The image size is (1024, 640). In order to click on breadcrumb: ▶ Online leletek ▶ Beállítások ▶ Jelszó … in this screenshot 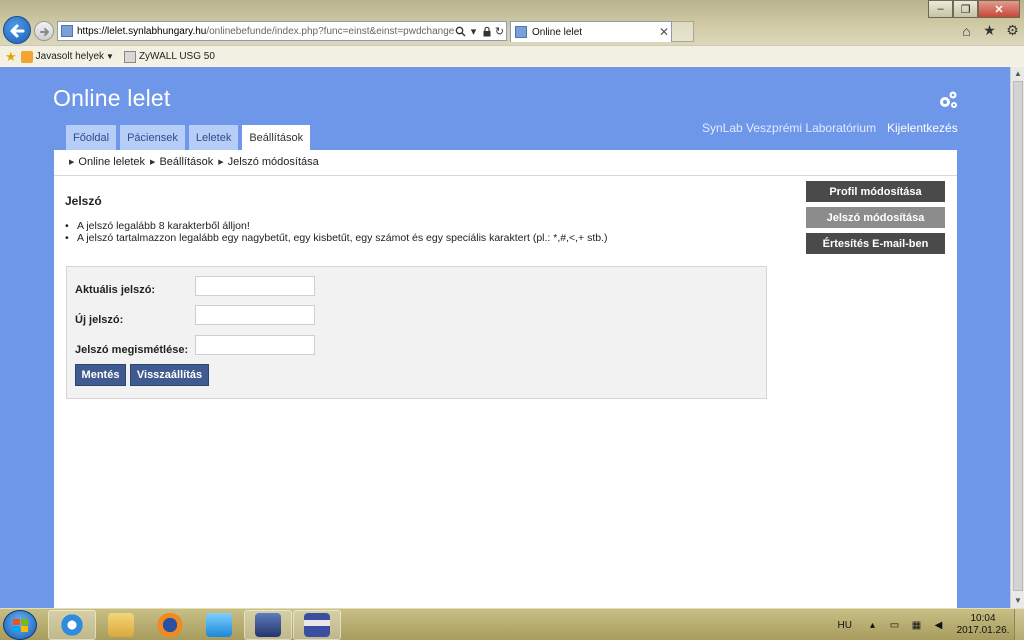, I will do `click(196, 162)`.